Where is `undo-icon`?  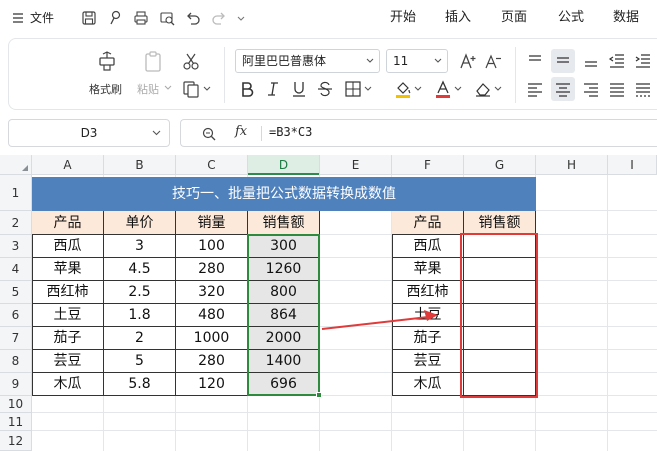 undo-icon is located at coordinates (193, 18).